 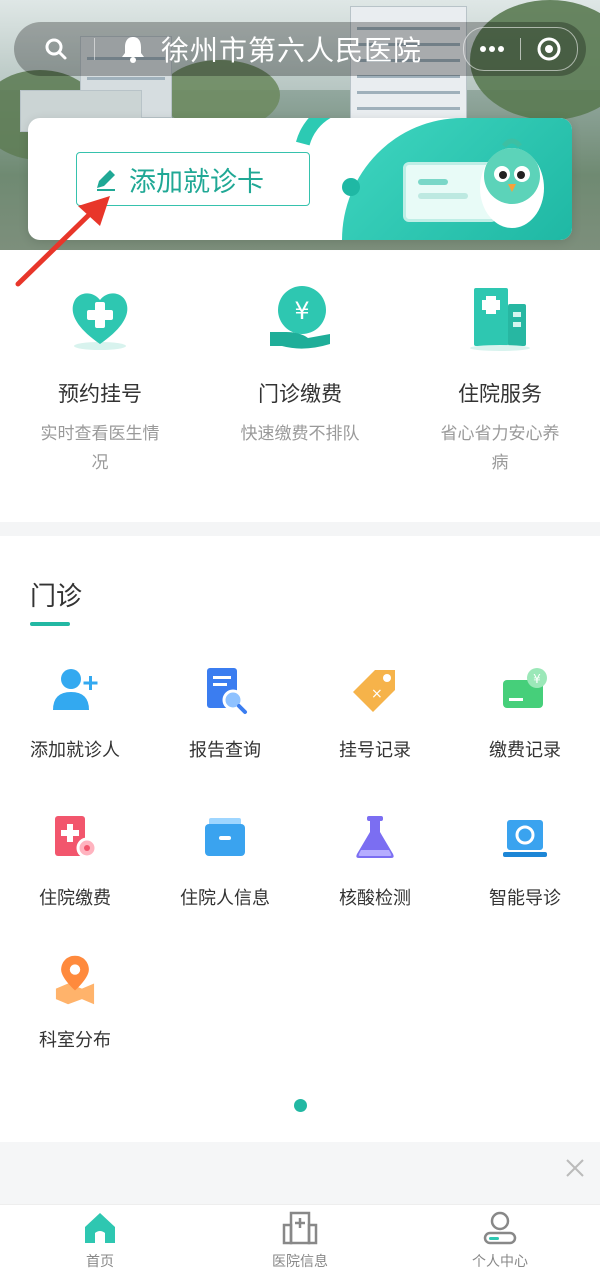 What do you see at coordinates (56, 597) in the screenshot?
I see `section-title: 门诊` at bounding box center [56, 597].